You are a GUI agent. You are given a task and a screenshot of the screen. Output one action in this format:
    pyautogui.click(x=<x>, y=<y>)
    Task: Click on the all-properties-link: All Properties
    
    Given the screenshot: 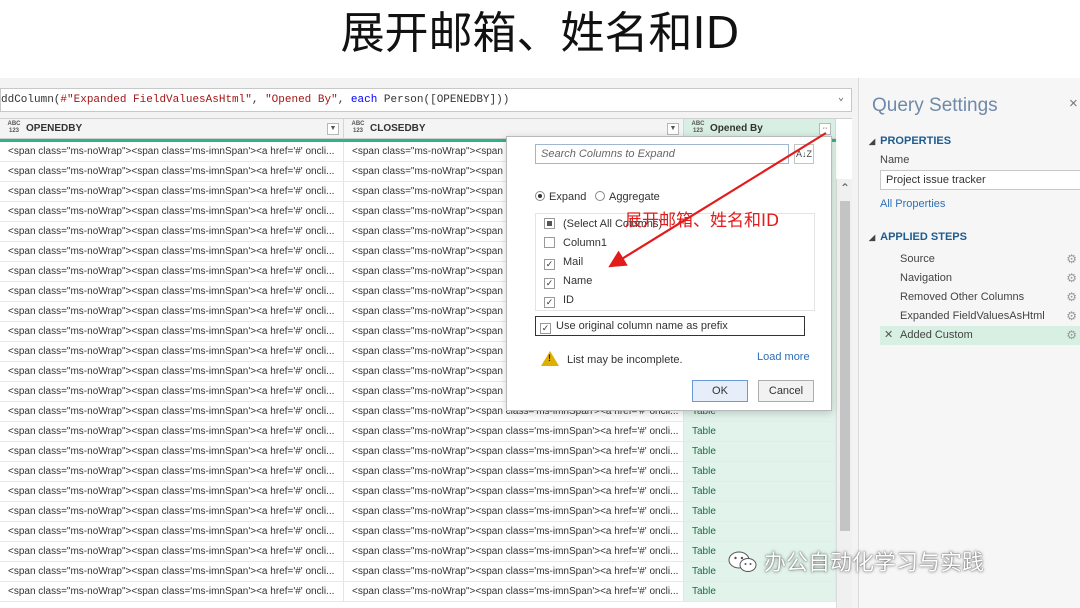 What is the action you would take?
    pyautogui.click(x=912, y=204)
    